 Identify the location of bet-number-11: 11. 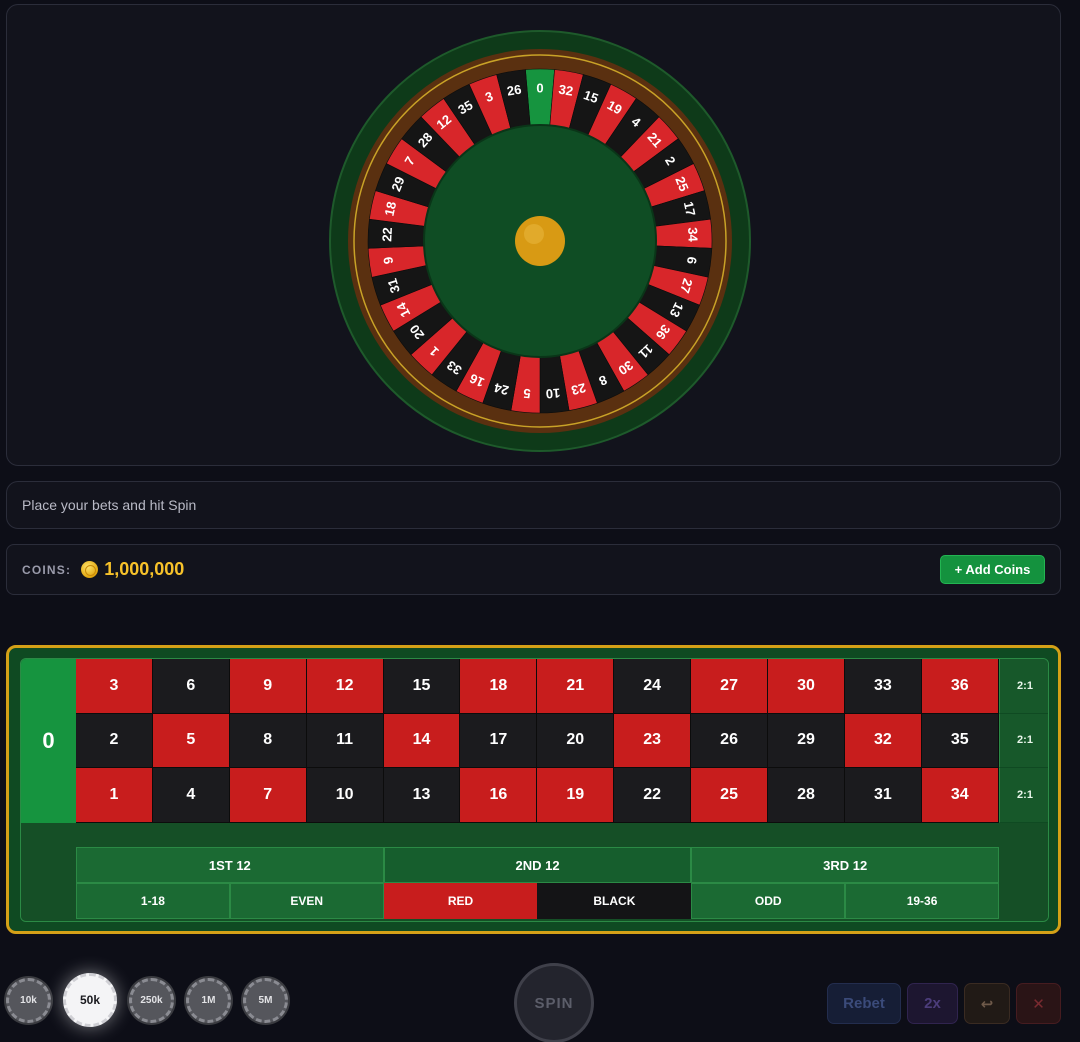
(345, 741).